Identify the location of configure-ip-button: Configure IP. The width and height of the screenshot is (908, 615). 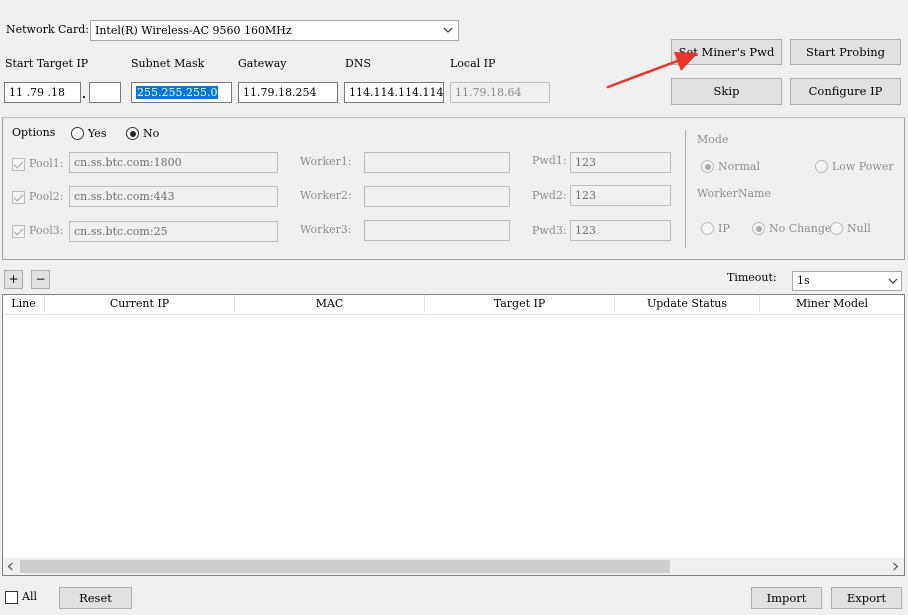
(845, 91).